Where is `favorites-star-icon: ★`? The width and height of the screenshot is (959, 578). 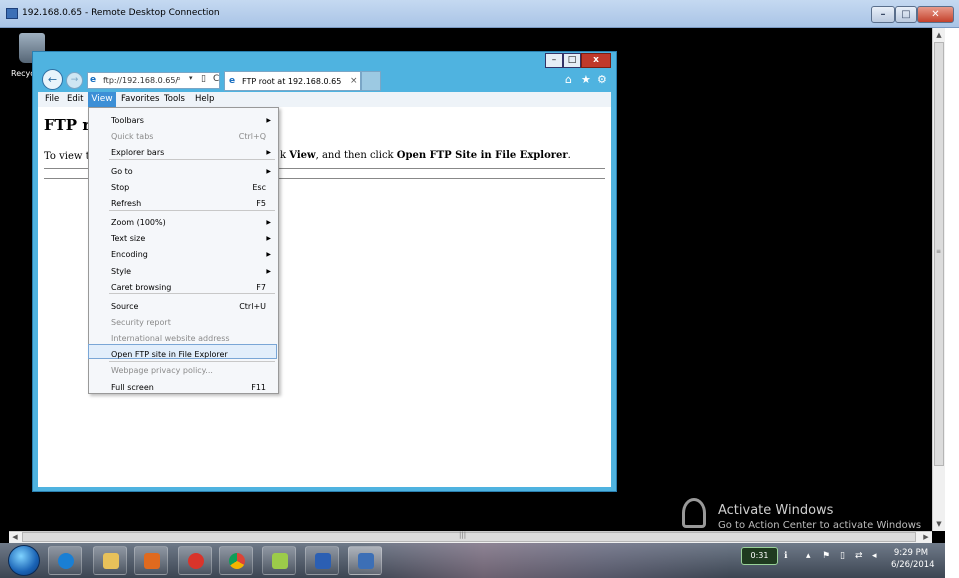 favorites-star-icon: ★ is located at coordinates (586, 79).